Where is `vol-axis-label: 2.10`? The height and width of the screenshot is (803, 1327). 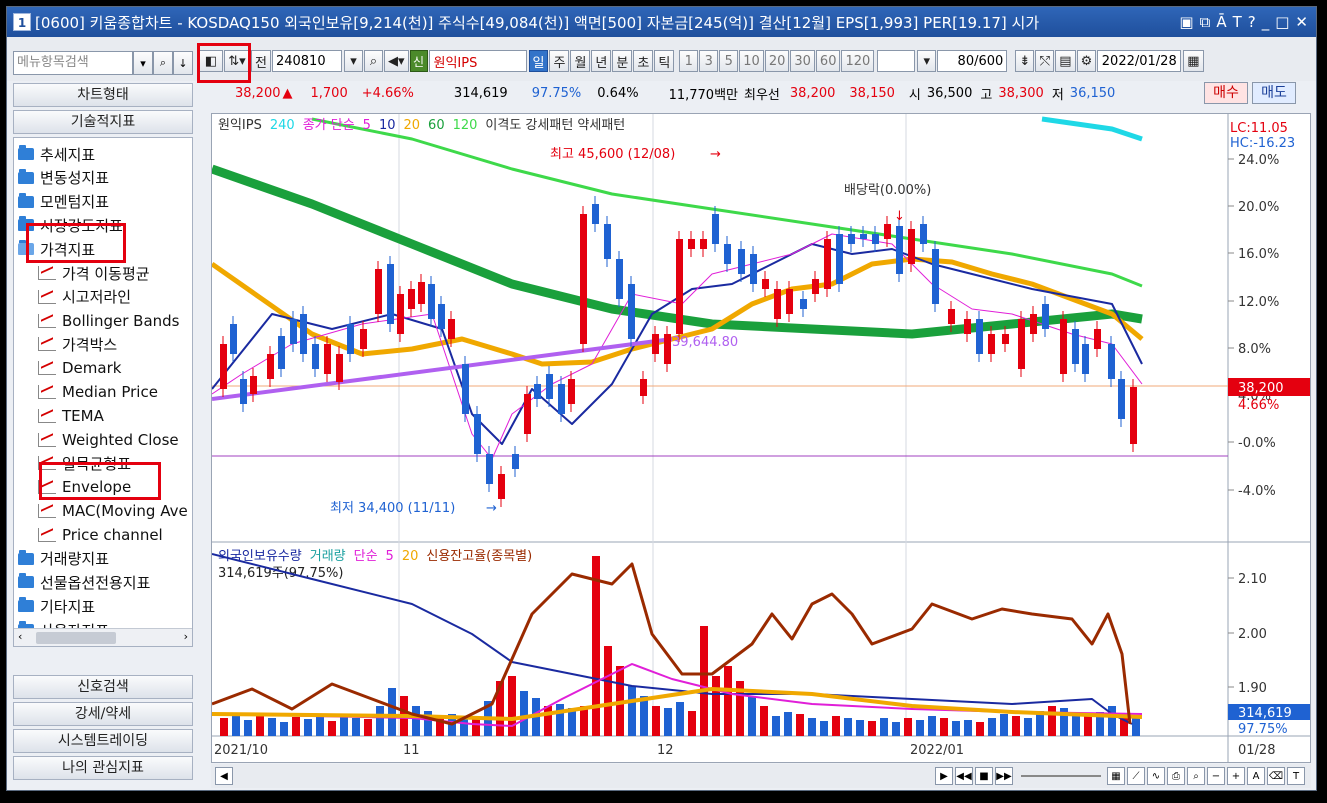
vol-axis-label: 2.10 is located at coordinates (1252, 579).